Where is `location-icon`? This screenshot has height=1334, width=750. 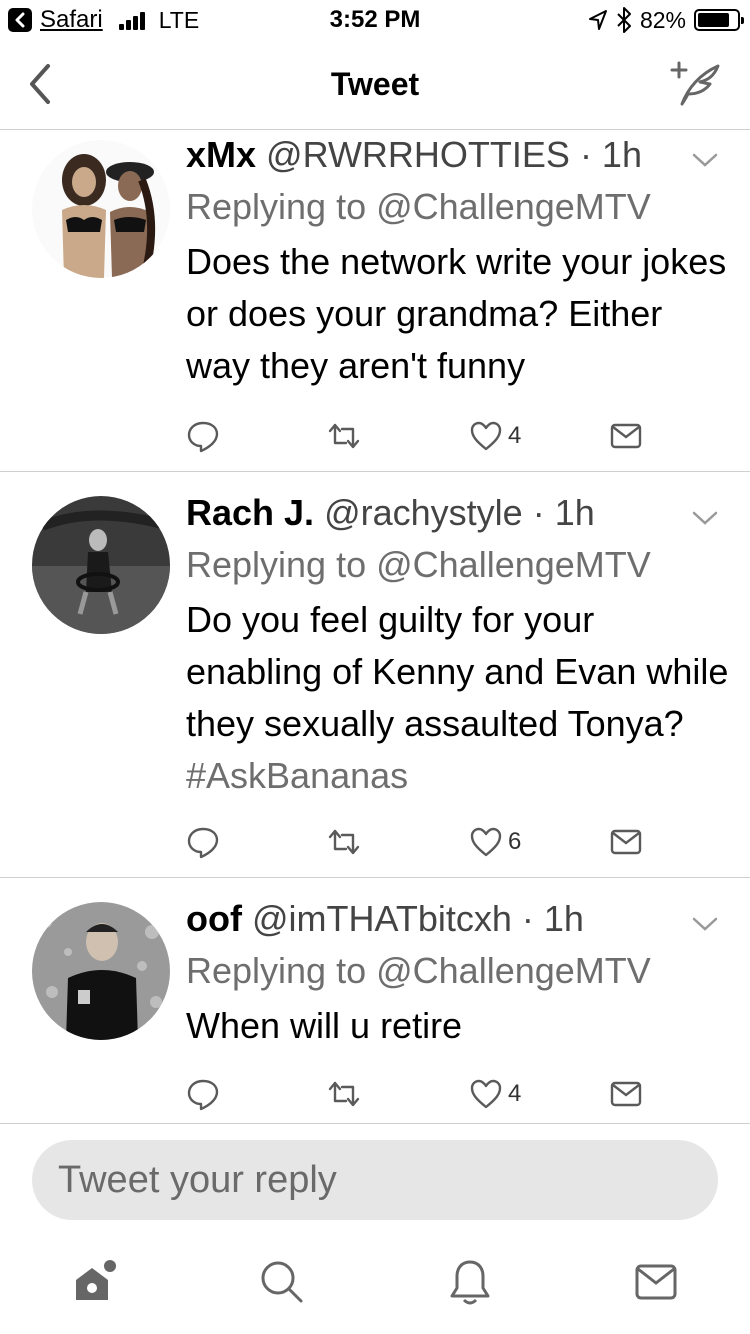
location-icon is located at coordinates (597, 20).